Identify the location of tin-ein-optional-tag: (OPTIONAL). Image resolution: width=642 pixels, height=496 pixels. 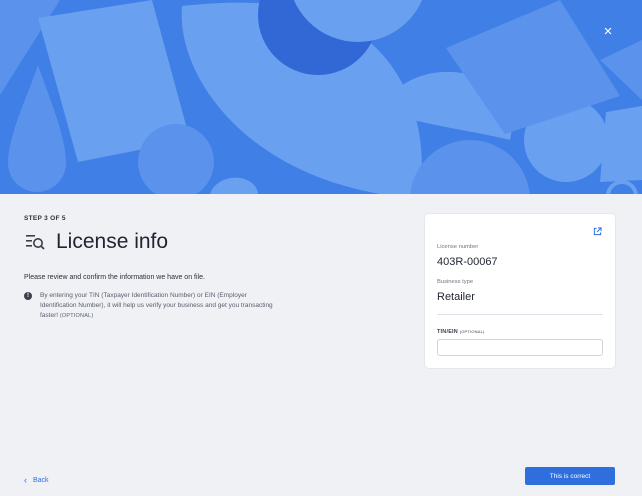
(472, 331).